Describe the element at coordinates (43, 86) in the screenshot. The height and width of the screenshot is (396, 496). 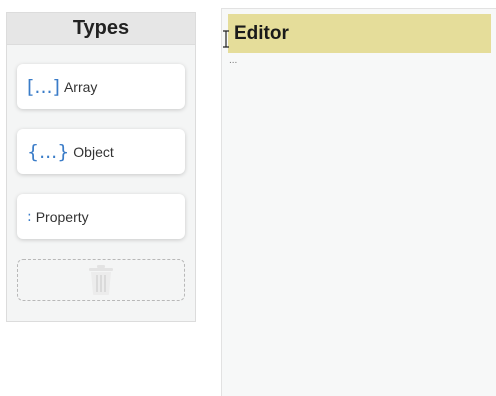
I see `array-icon: [...]` at that location.